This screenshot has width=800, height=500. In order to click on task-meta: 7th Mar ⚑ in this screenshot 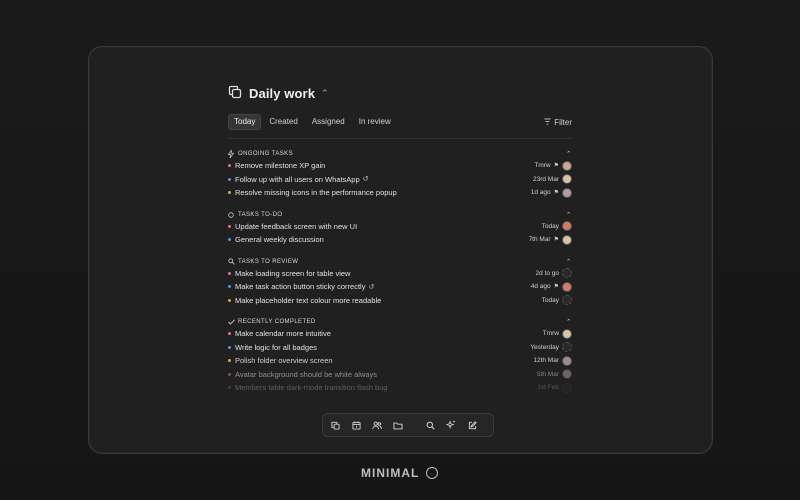, I will do `click(550, 239)`.